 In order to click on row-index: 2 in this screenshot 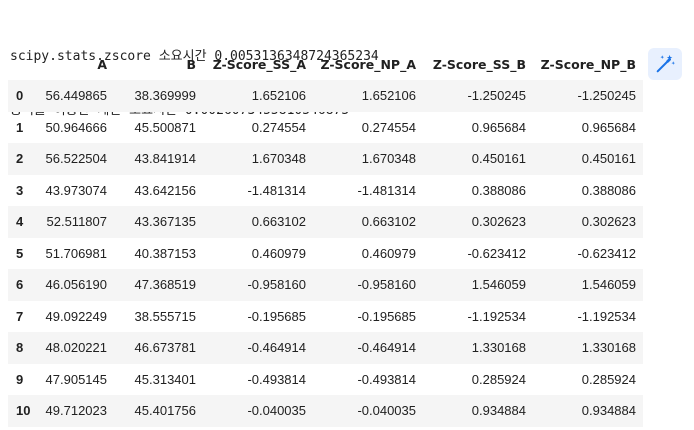, I will do `click(20, 159)`.